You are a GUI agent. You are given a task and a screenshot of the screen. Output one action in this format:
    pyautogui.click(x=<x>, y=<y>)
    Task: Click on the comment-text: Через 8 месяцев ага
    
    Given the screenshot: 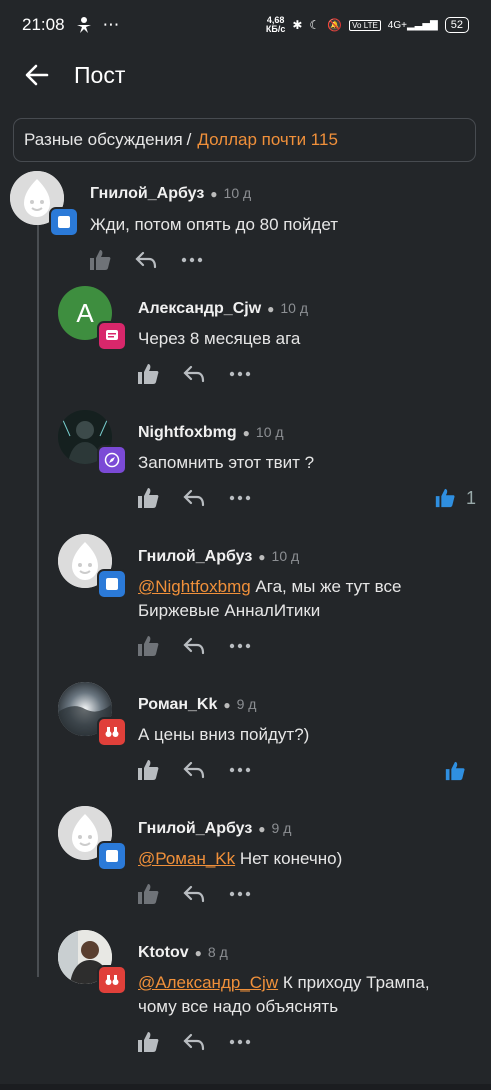 What is the action you would take?
    pyautogui.click(x=219, y=338)
    